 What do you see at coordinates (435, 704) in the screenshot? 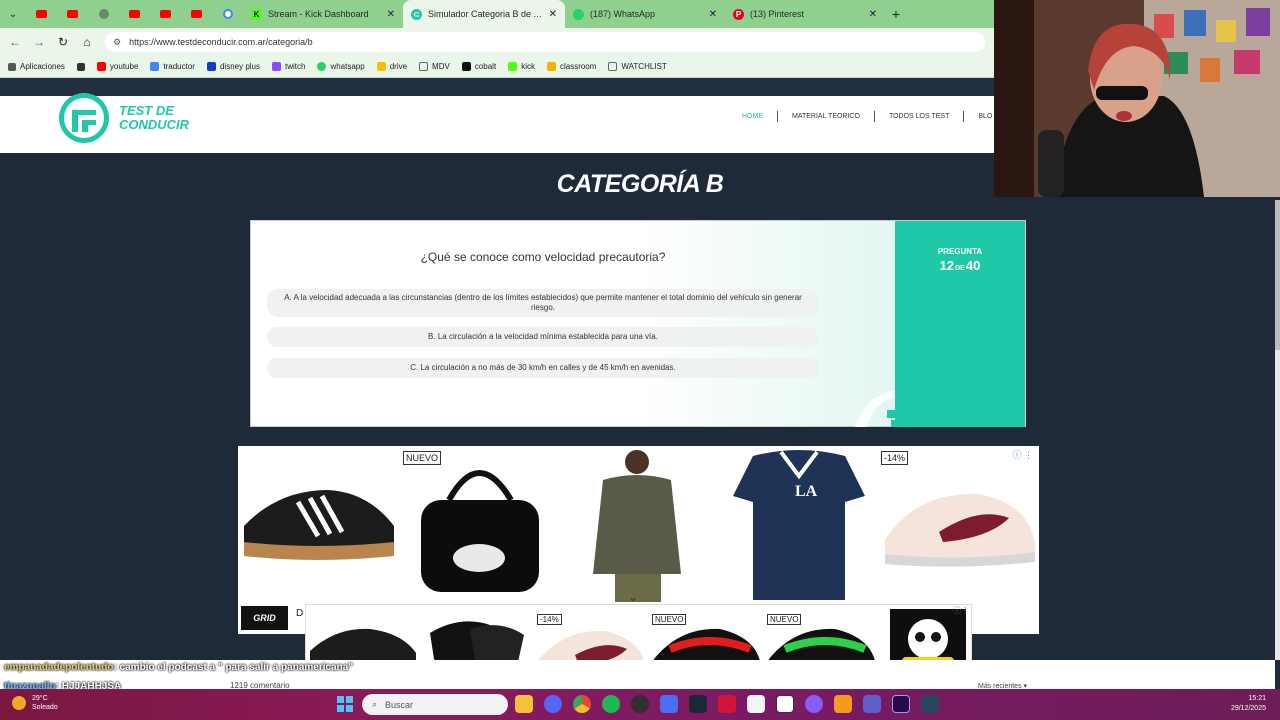
I see `taskbar-search: ⌕ Buscar` at bounding box center [435, 704].